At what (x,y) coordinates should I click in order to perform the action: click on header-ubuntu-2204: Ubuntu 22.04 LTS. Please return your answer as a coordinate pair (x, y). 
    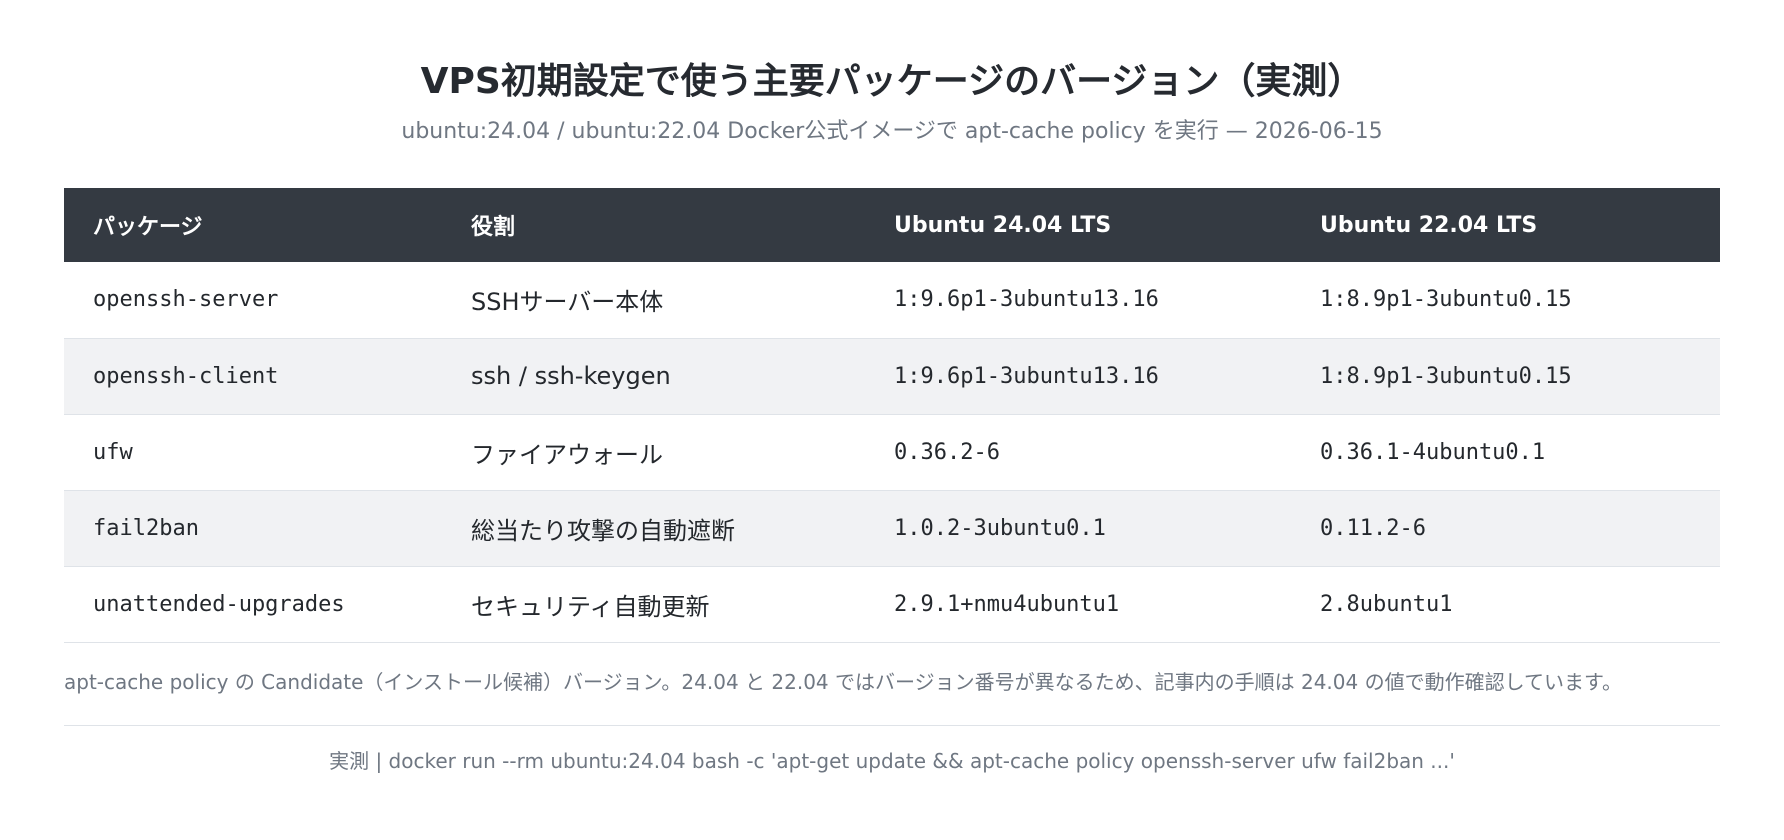
    Looking at the image, I should click on (1429, 225).